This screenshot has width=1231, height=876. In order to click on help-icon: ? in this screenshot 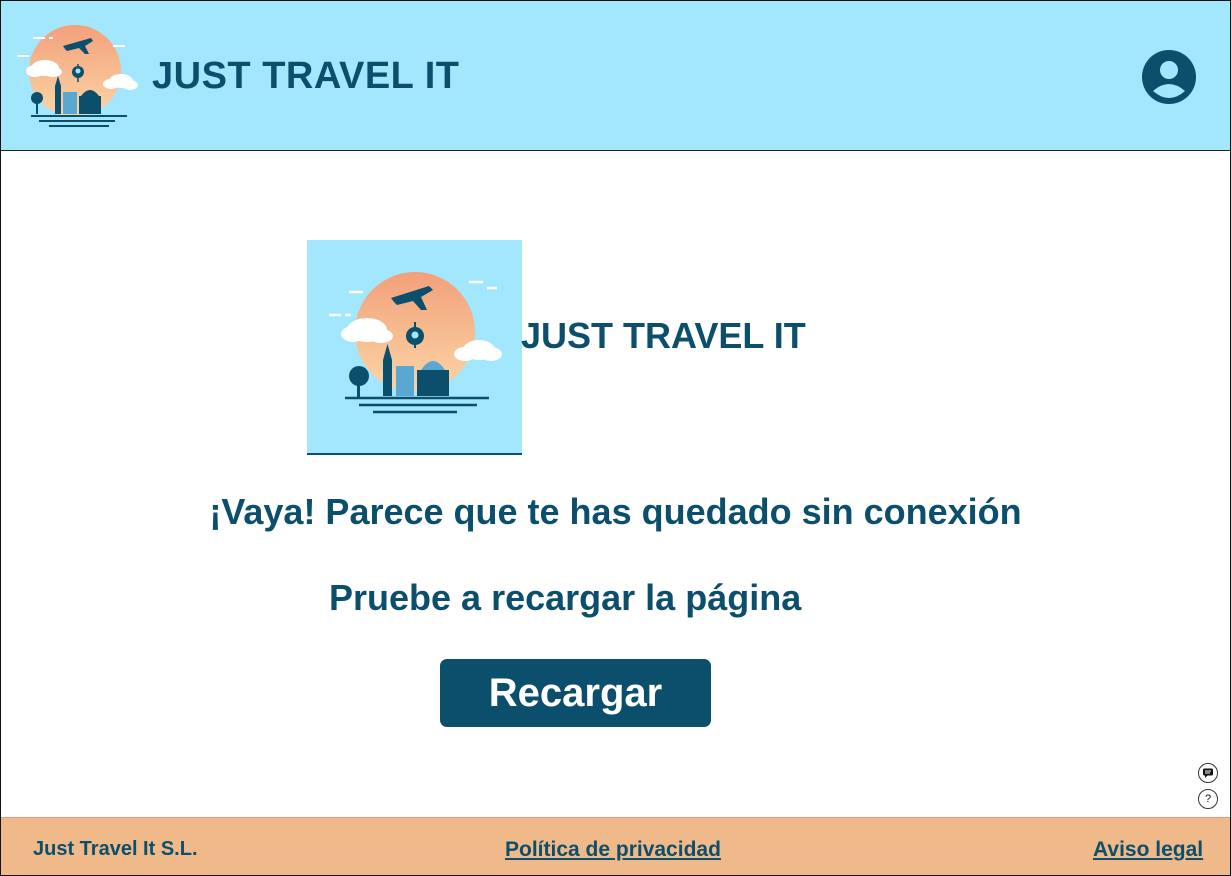, I will do `click(1208, 799)`.